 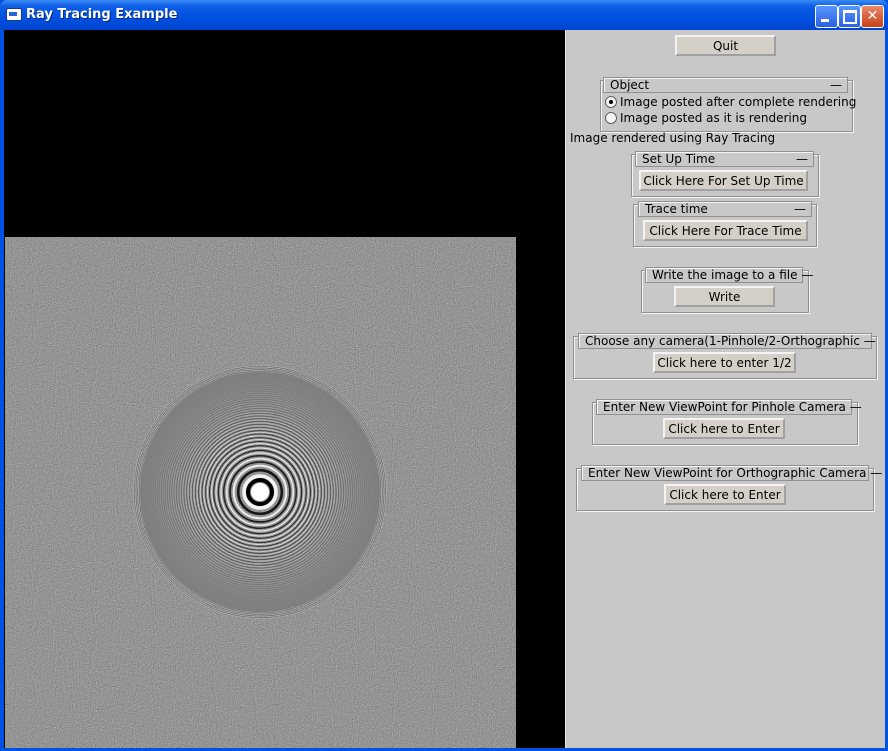 What do you see at coordinates (630, 85) in the screenshot?
I see `object-group-title-text: Object` at bounding box center [630, 85].